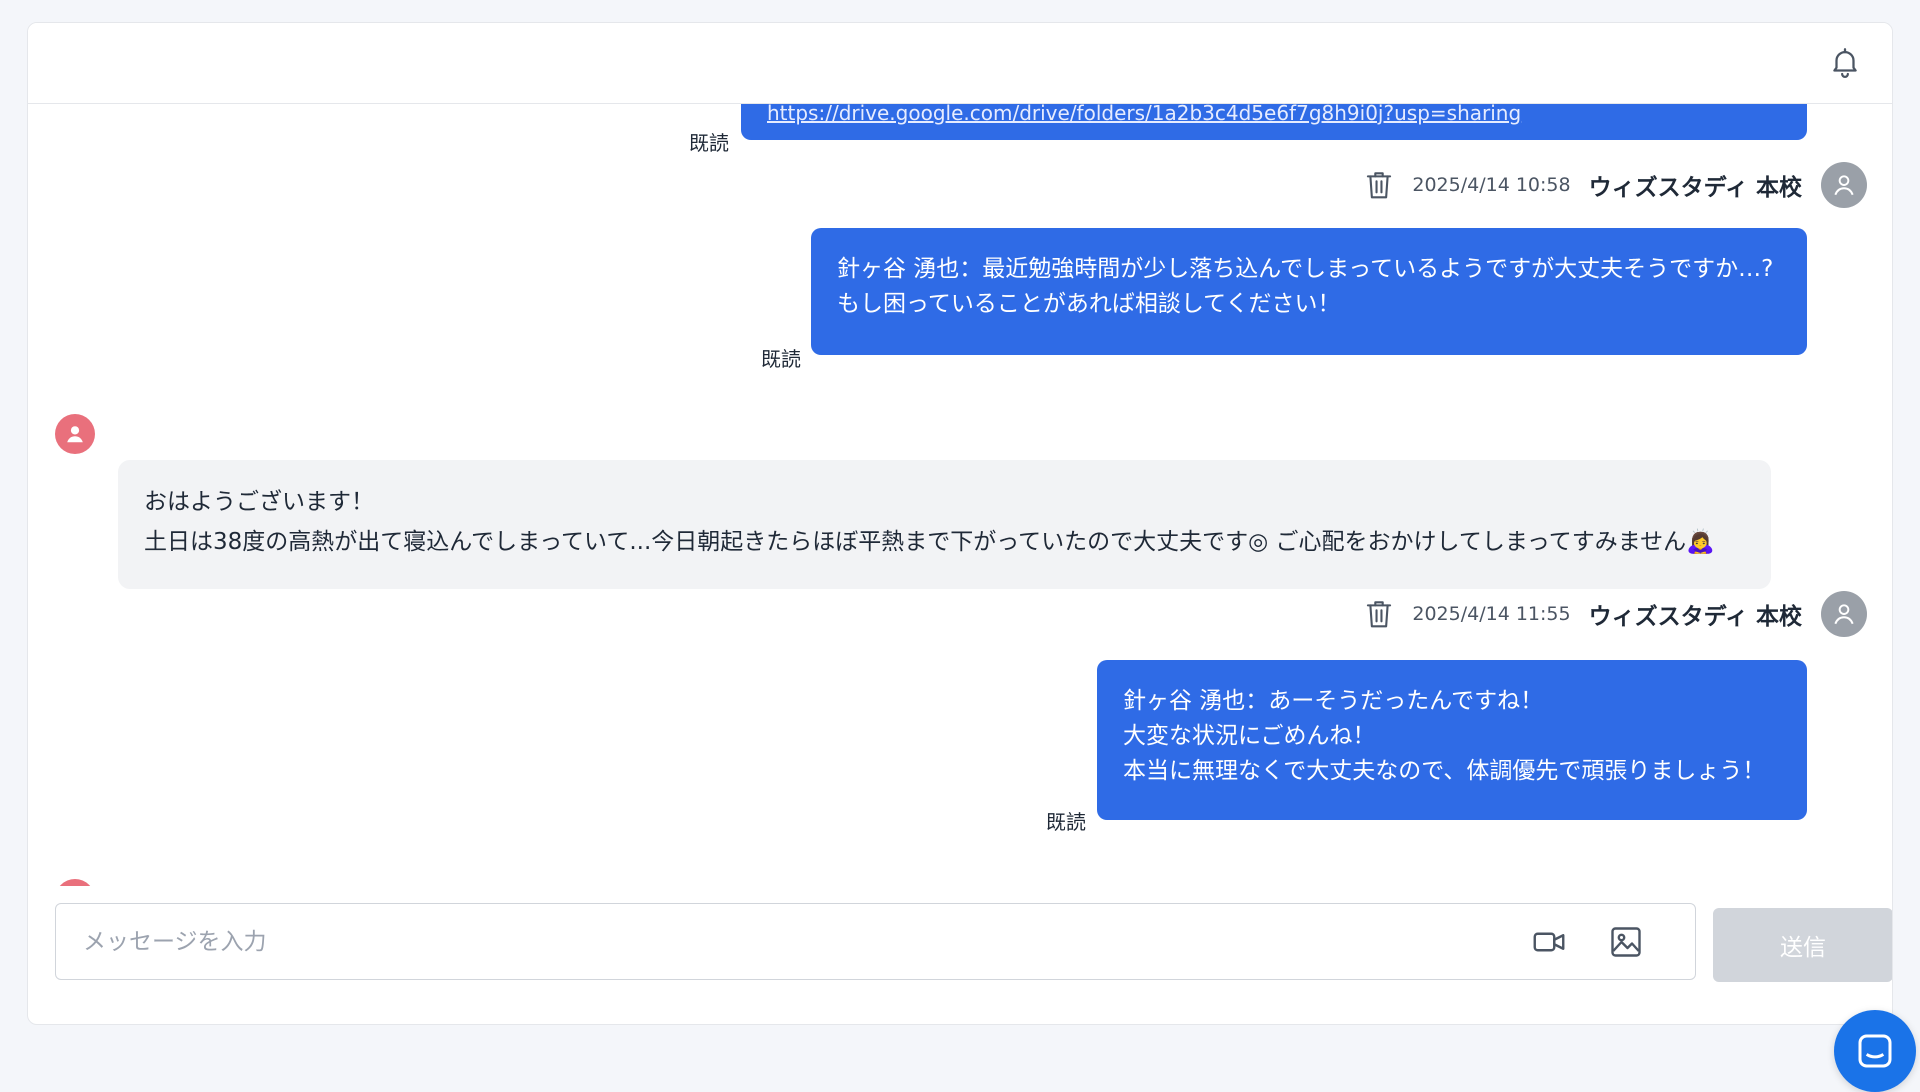  I want to click on message-meta: 2025/4/14 10:58 ウィズスタディ 本校, so click(1583, 185).